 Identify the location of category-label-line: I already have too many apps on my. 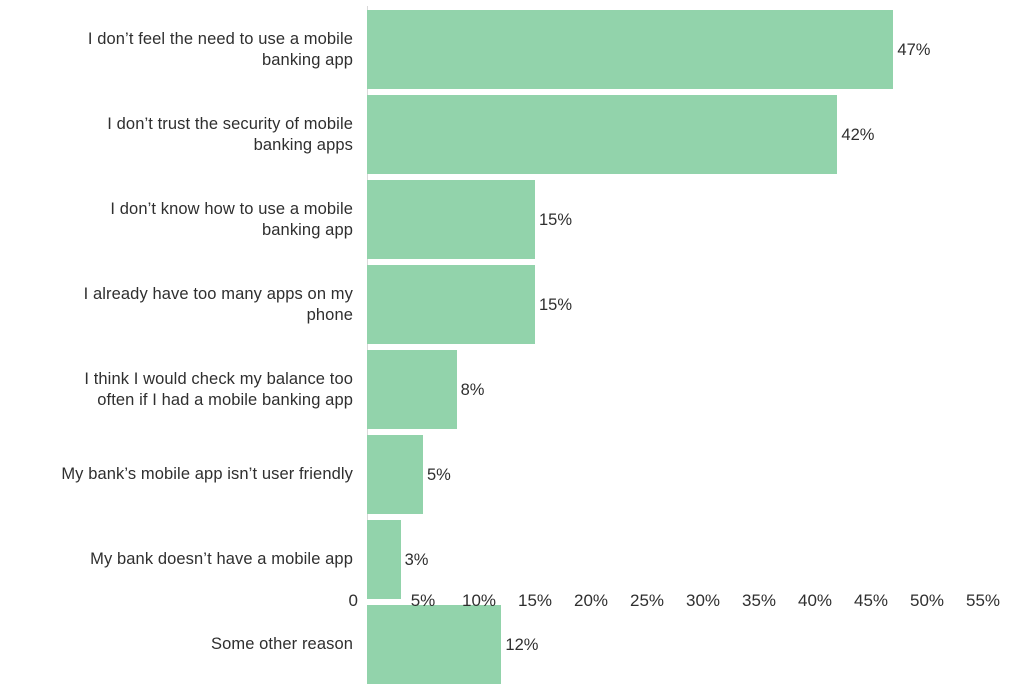
(218, 293).